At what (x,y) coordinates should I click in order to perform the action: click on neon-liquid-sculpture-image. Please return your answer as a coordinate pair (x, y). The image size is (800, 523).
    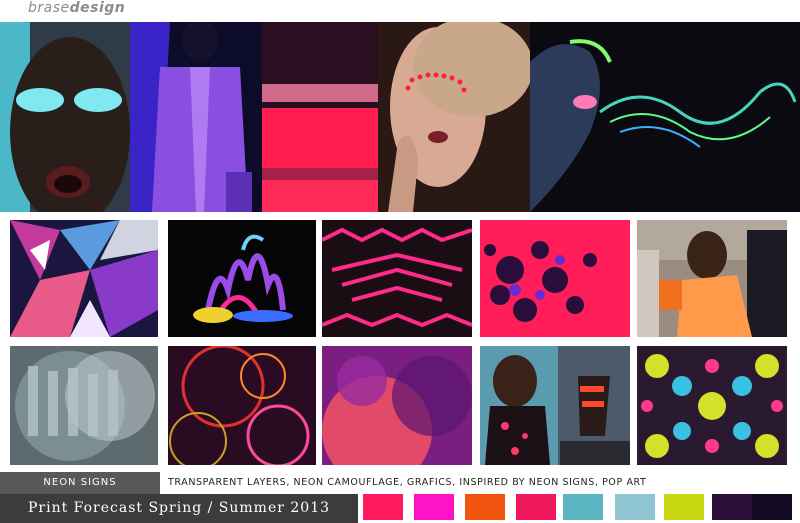
    Looking at the image, I should click on (242, 278).